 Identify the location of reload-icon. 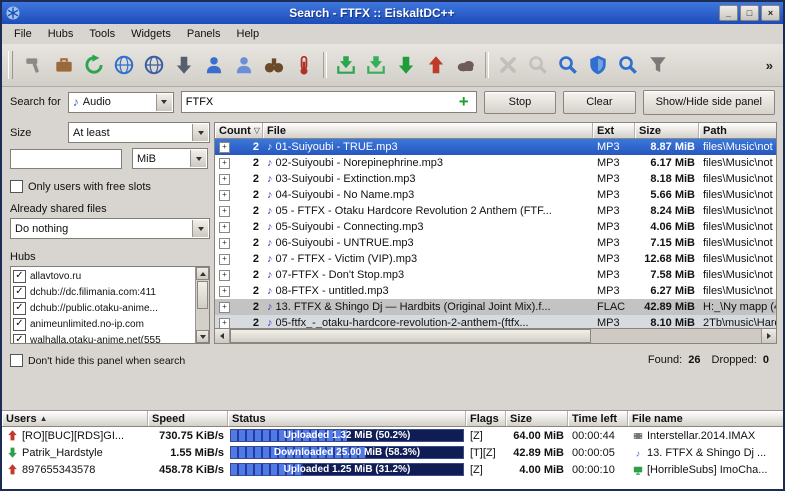
(94, 65).